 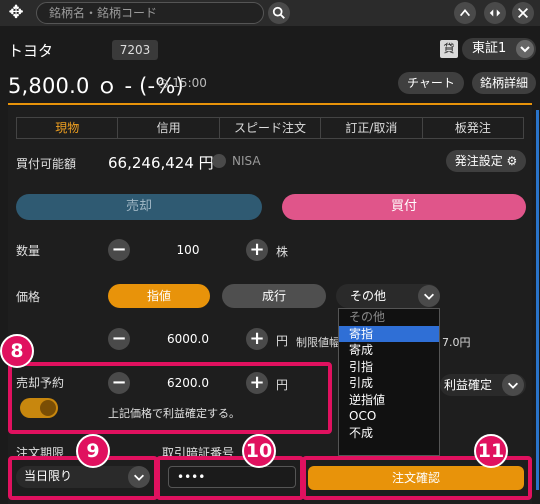 I want to click on market-label: 東証1, so click(x=489, y=48).